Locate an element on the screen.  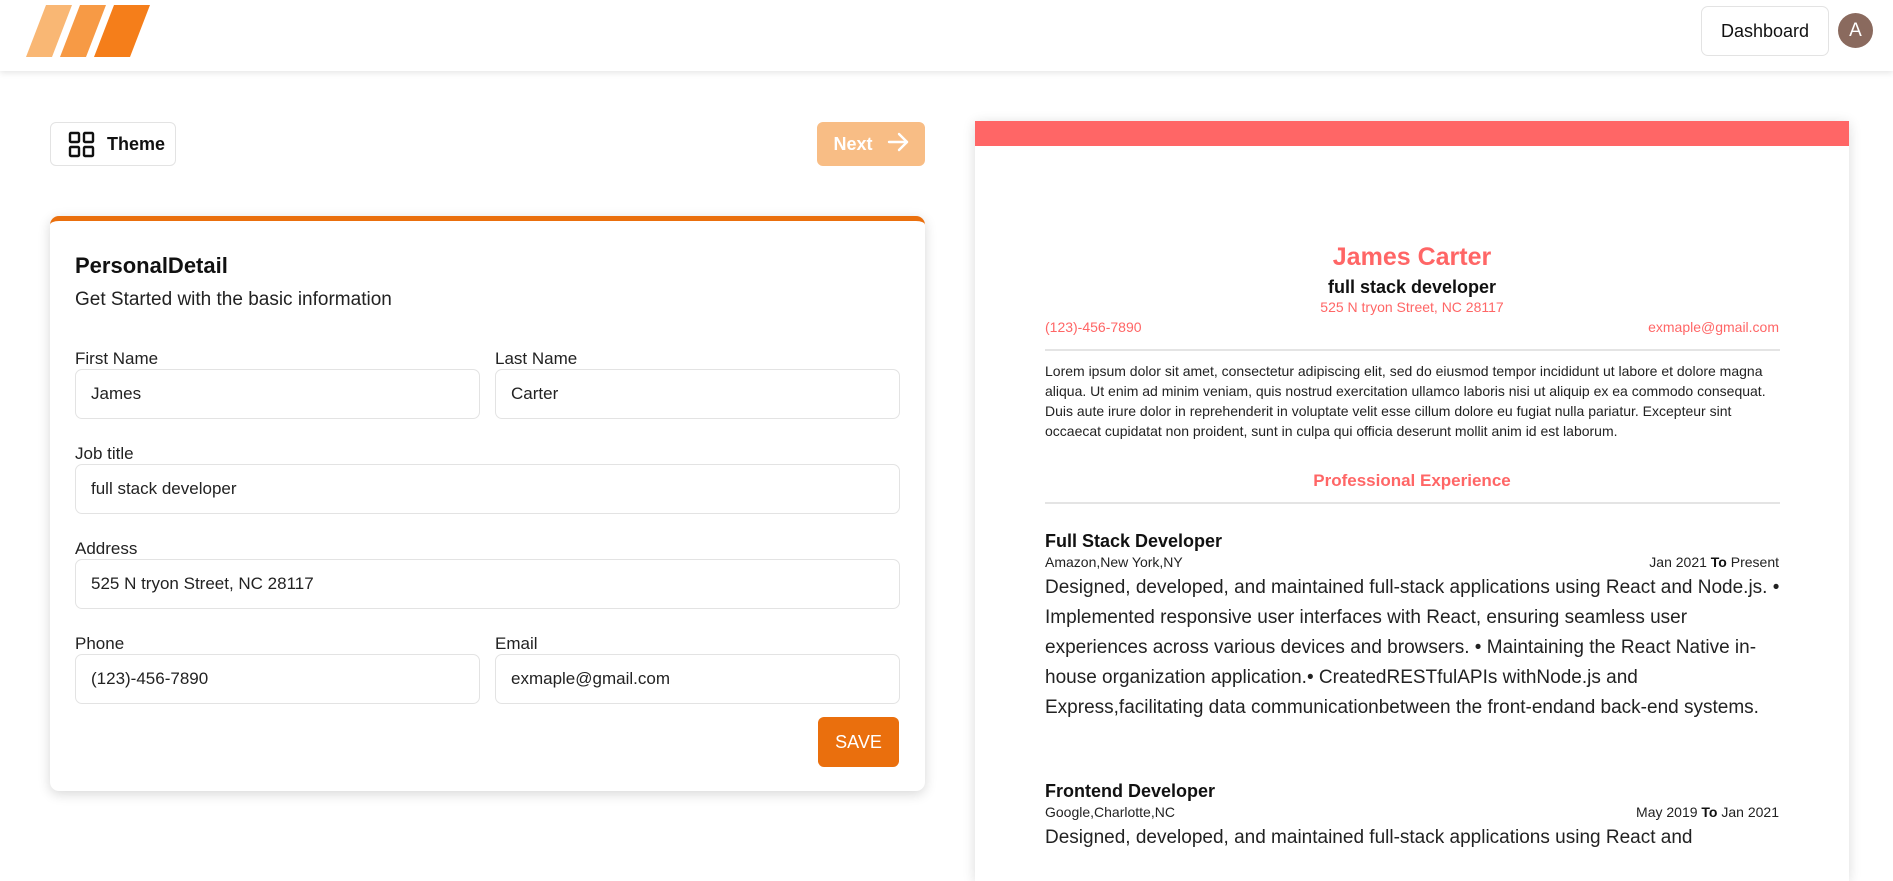
grid-icon is located at coordinates (81, 144).